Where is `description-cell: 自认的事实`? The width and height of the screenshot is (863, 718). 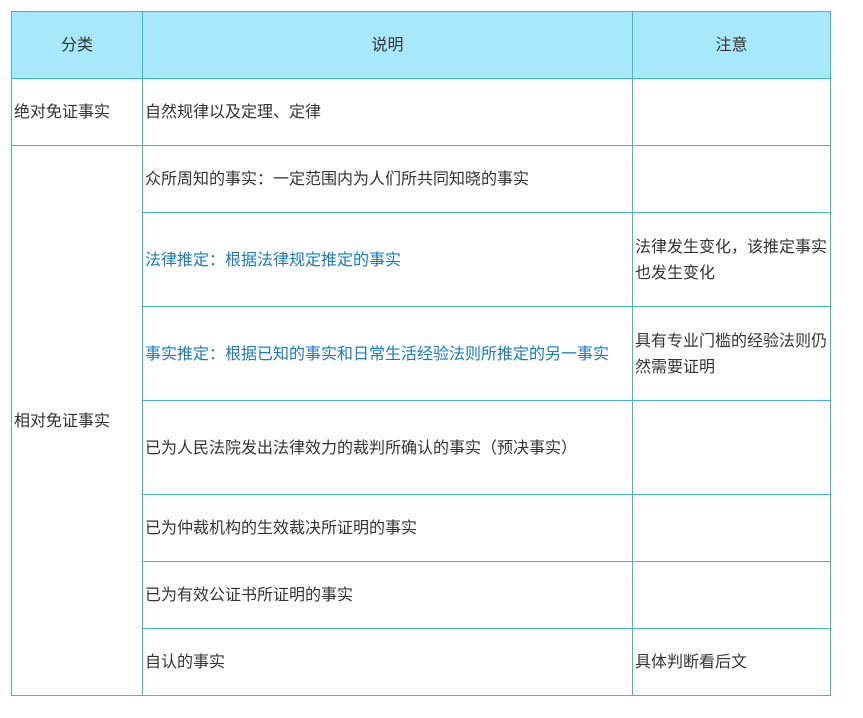 description-cell: 自认的事实 is located at coordinates (387, 662).